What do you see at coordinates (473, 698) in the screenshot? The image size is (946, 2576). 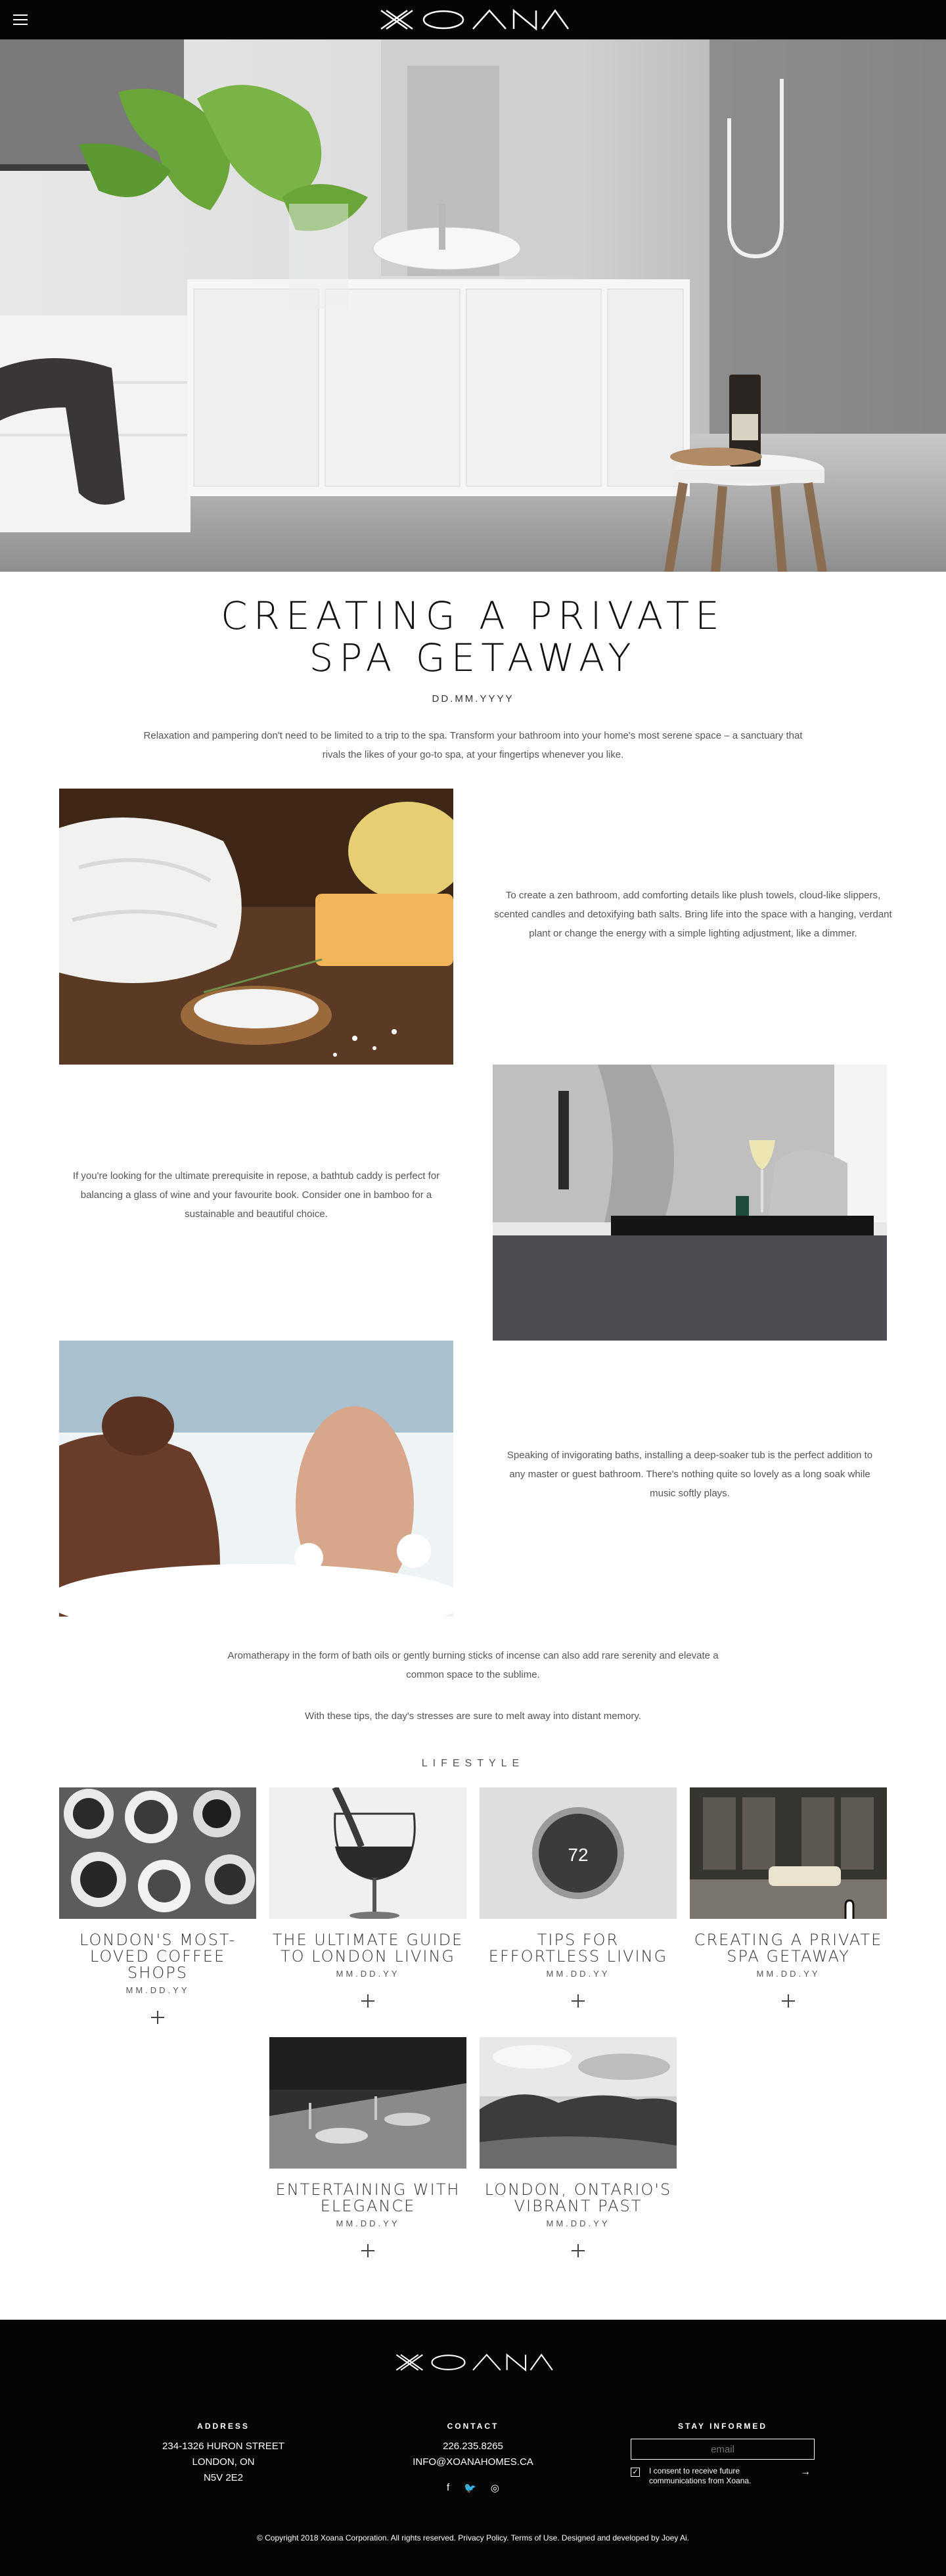 I see `article-date: DD.MM.YYYY` at bounding box center [473, 698].